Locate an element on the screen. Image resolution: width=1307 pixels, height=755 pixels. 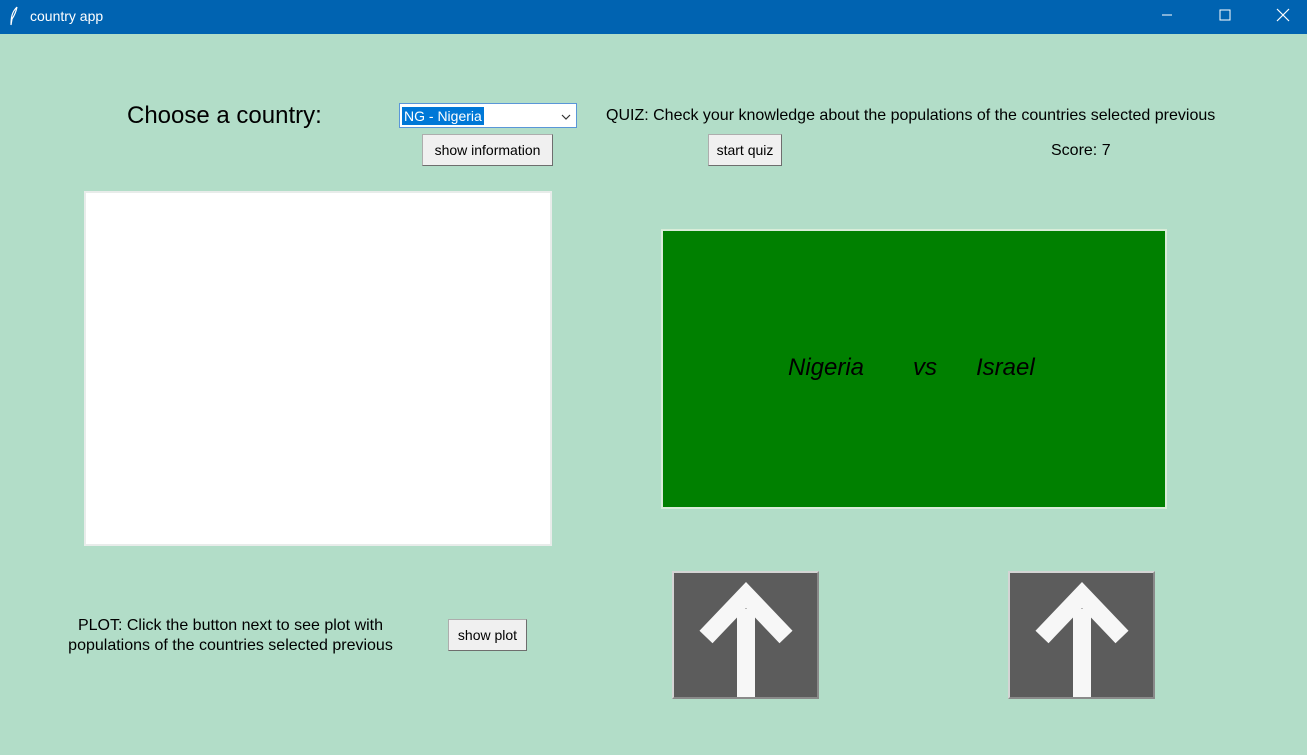
window-title: country app is located at coordinates (67, 16).